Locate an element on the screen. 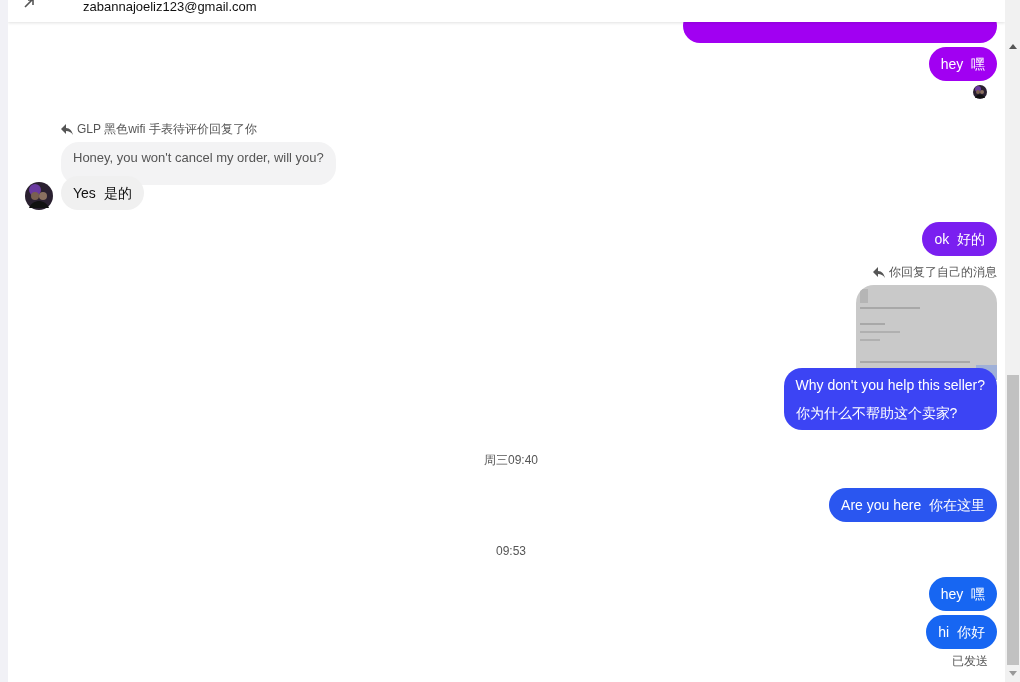 Image resolution: width=1020 pixels, height=682 pixels. pin-icon is located at coordinates (30, 4).